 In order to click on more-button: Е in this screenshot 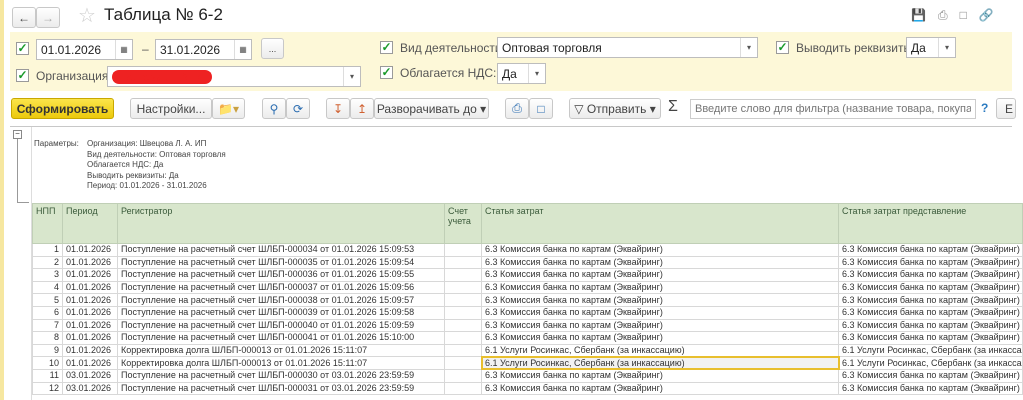, I will do `click(1006, 108)`.